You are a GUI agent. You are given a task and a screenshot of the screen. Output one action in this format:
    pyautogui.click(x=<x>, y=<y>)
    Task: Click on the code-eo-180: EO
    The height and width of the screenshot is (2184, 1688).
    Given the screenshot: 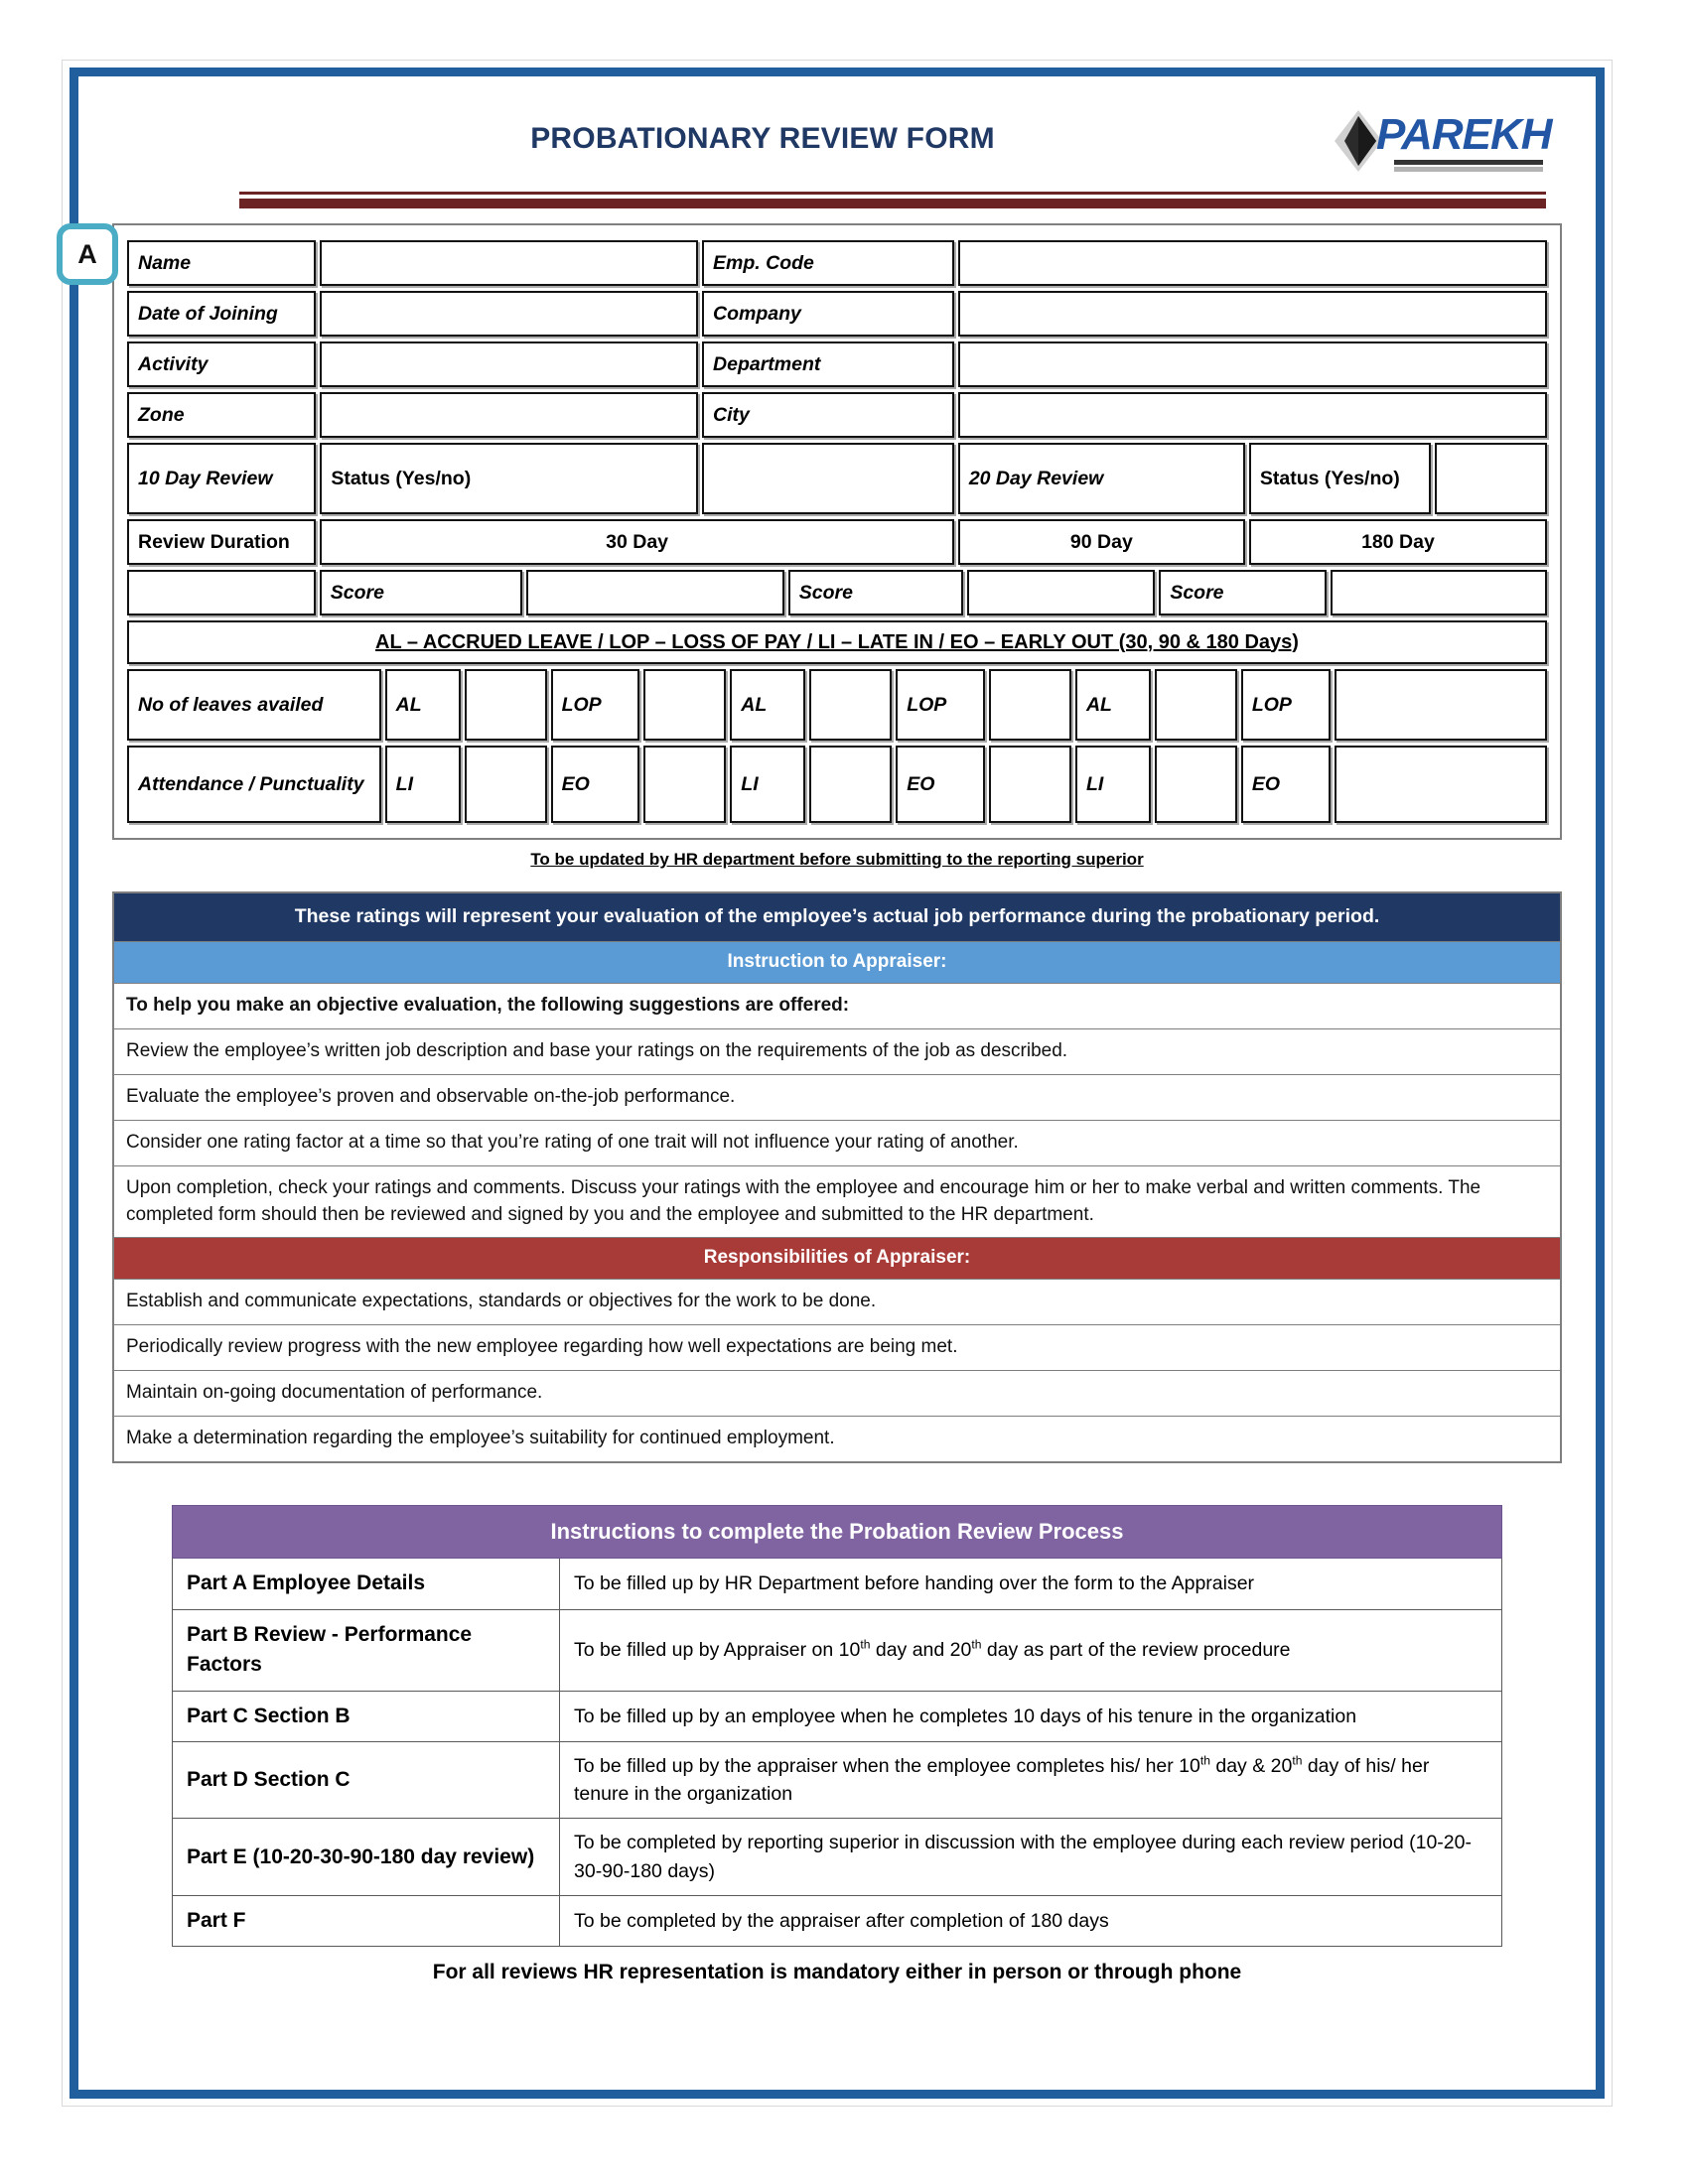 What is the action you would take?
    pyautogui.click(x=1285, y=784)
    